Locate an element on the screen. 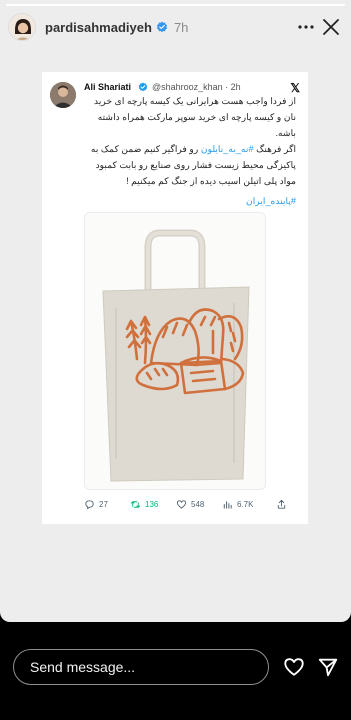 This screenshot has height=720, width=351. tweet-text-fragment: اگر فرهنگ is located at coordinates (274, 149).